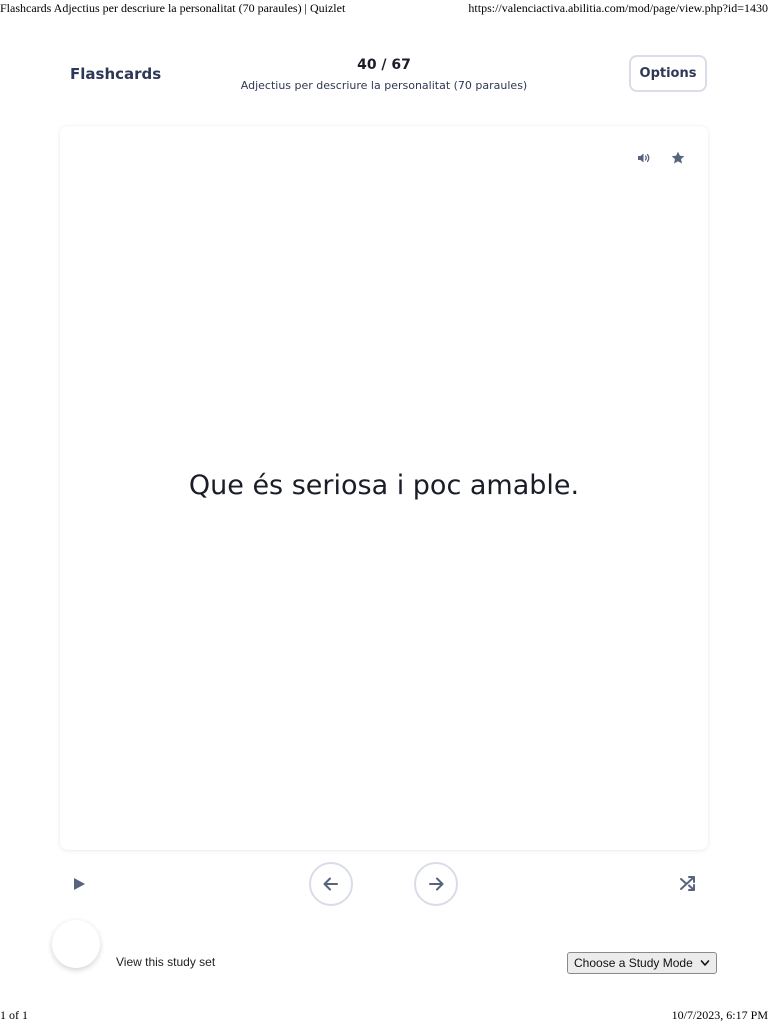 Image resolution: width=768 pixels, height=1024 pixels. Describe the element at coordinates (14, 1015) in the screenshot. I see `print-page-count: 1 of 1` at that location.